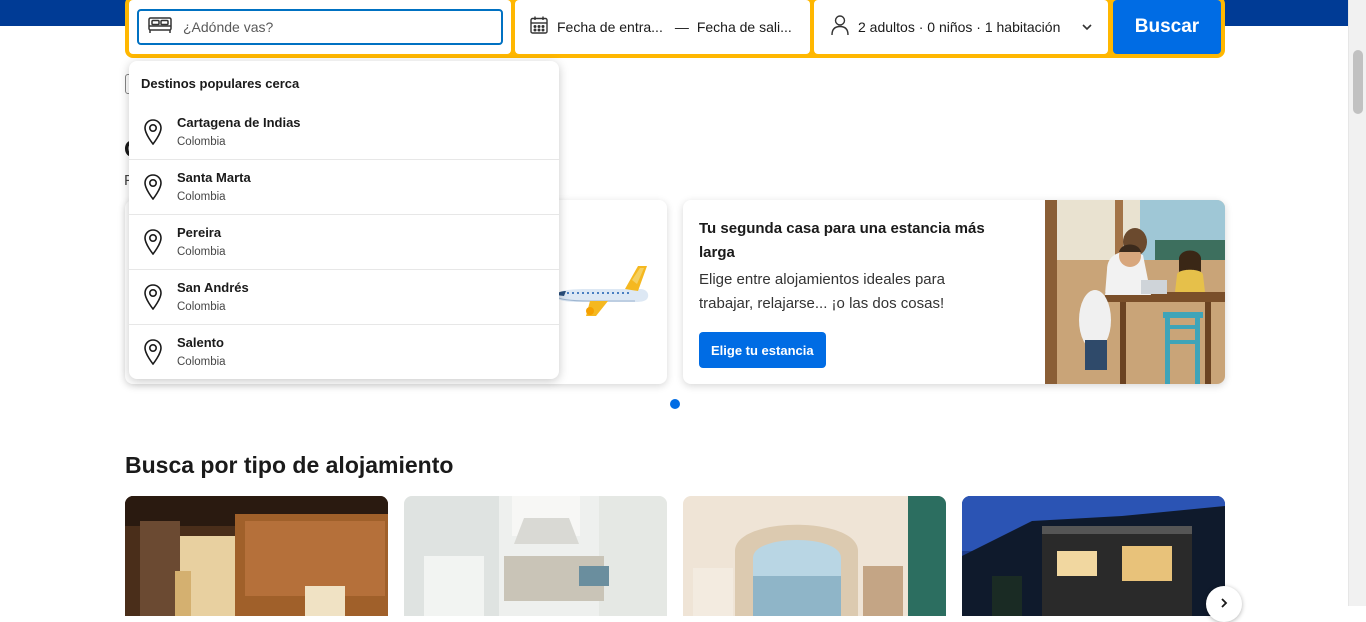  What do you see at coordinates (675, 404) in the screenshot?
I see `carousel-dot-active` at bounding box center [675, 404].